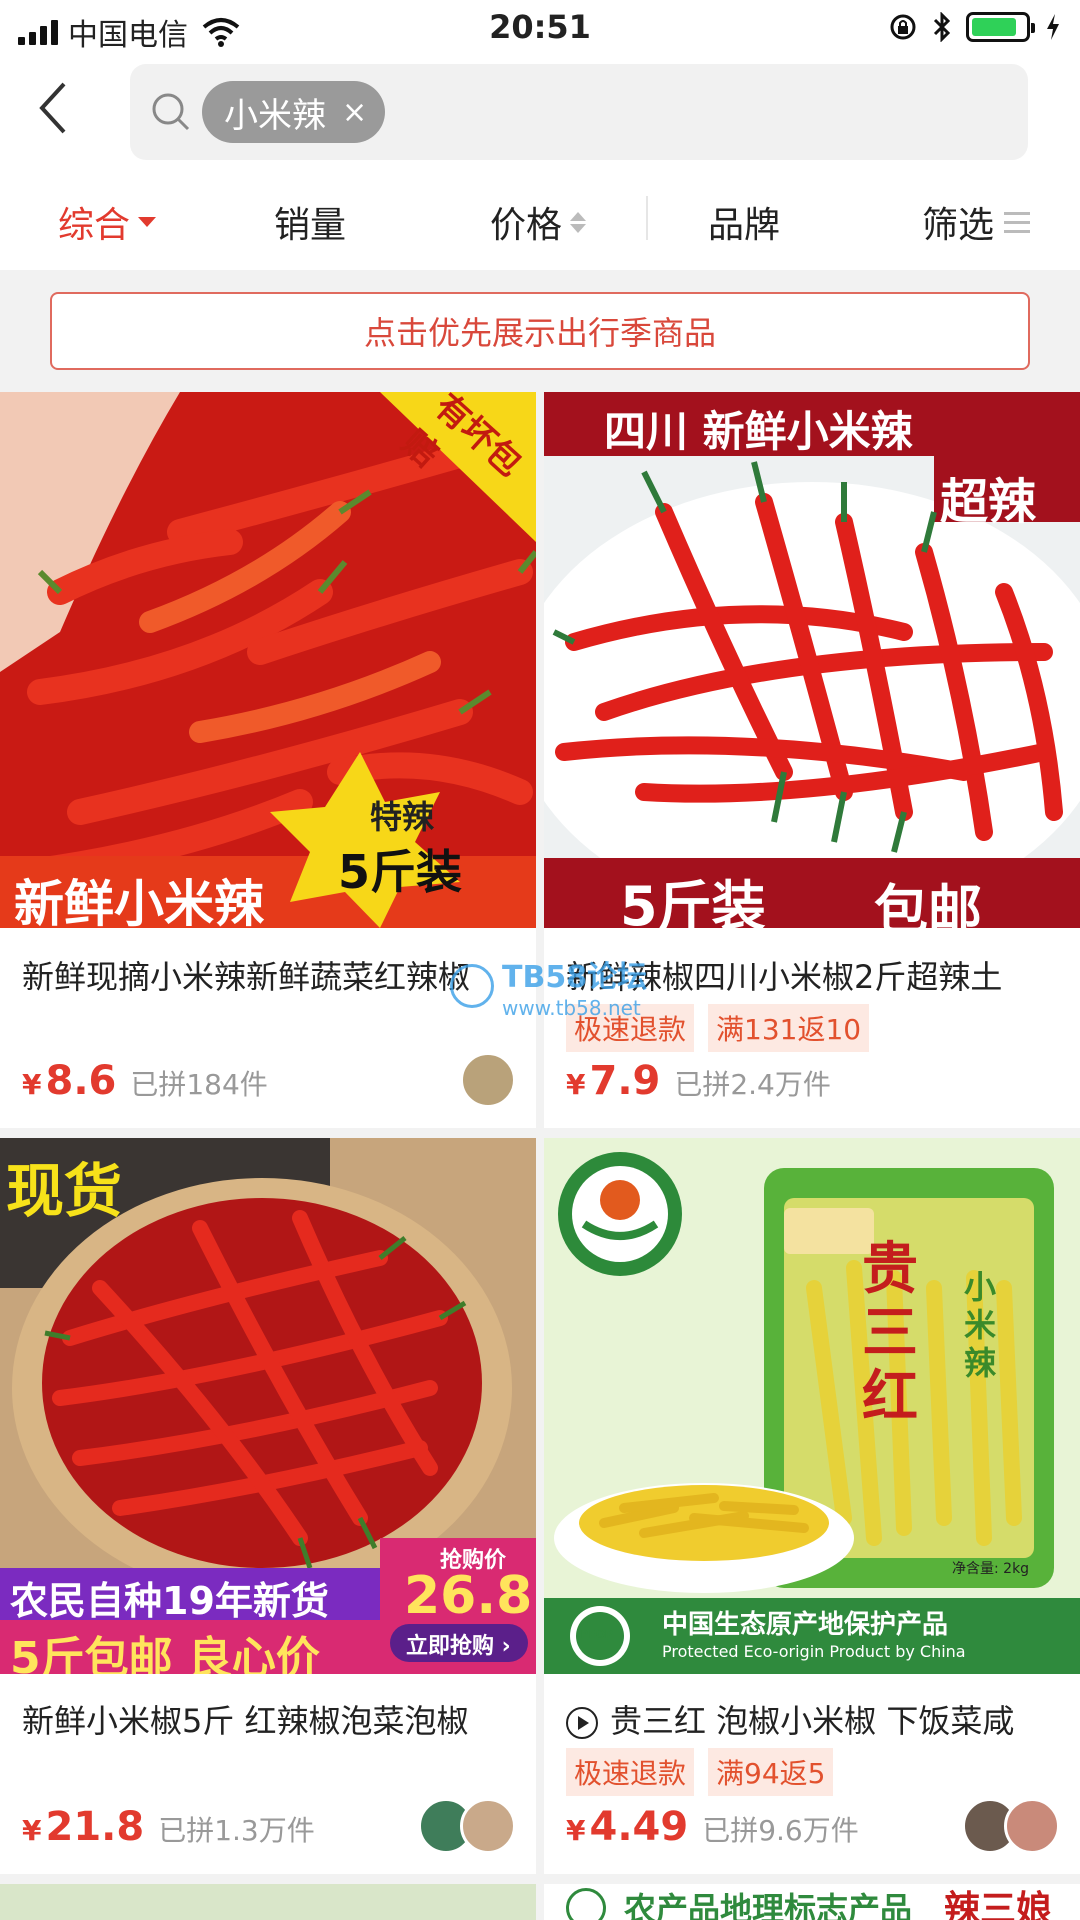 The image size is (1080, 1920). I want to click on product-title: 新鲜小米椒5斤 红辣椒泡菜泡椒, so click(272, 1719).